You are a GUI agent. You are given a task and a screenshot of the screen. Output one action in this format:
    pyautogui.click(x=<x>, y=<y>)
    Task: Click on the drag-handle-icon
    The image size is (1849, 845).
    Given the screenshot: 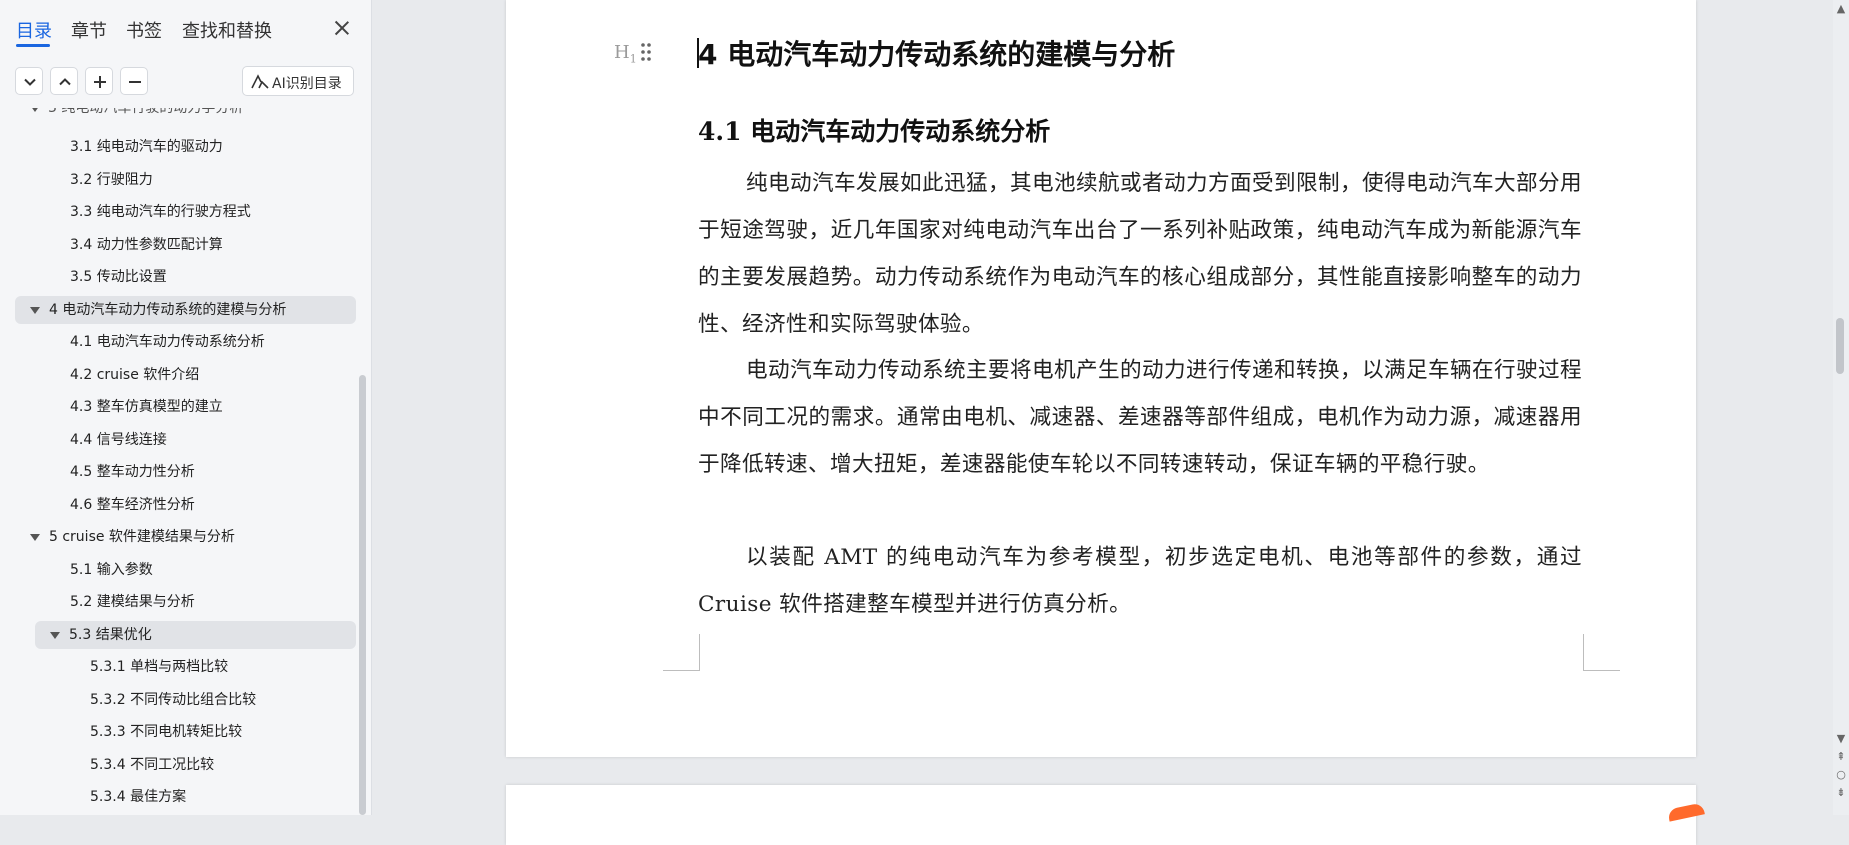 What is the action you would take?
    pyautogui.click(x=646, y=52)
    